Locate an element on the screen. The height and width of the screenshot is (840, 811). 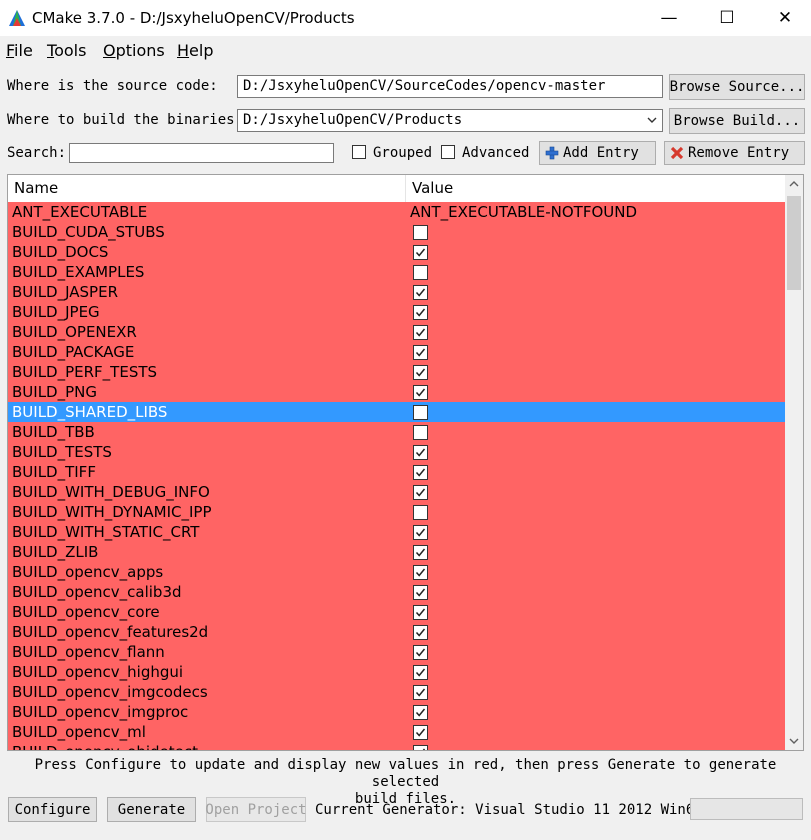
menu-help: Help is located at coordinates (195, 50).